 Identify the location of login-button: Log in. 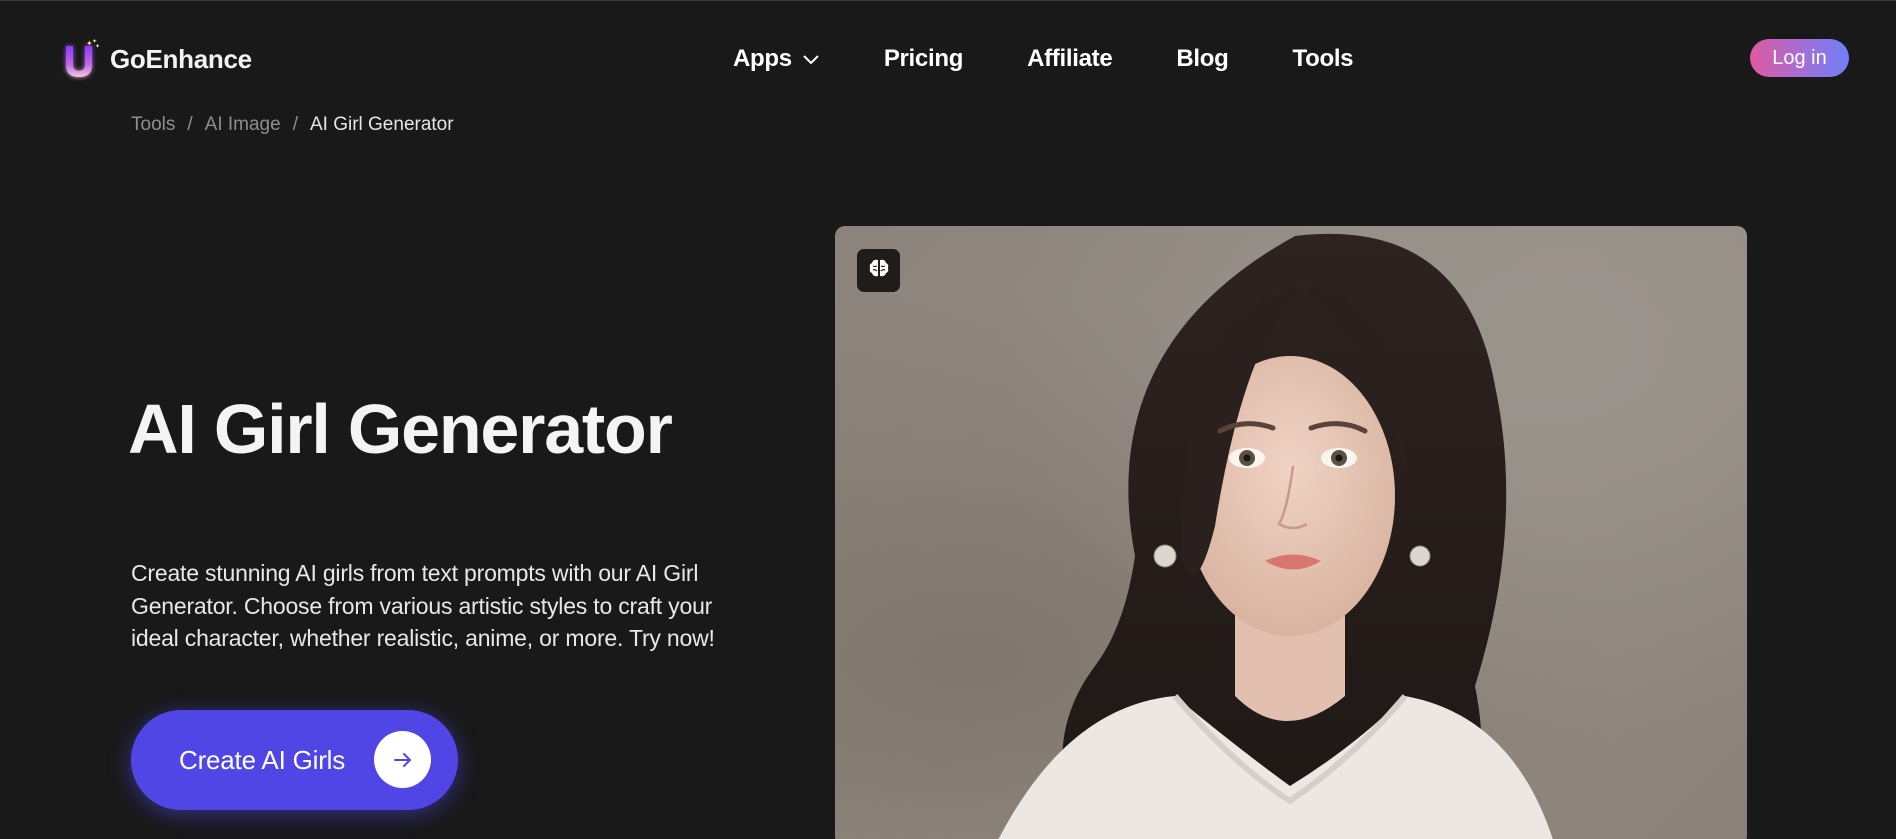
(1799, 58).